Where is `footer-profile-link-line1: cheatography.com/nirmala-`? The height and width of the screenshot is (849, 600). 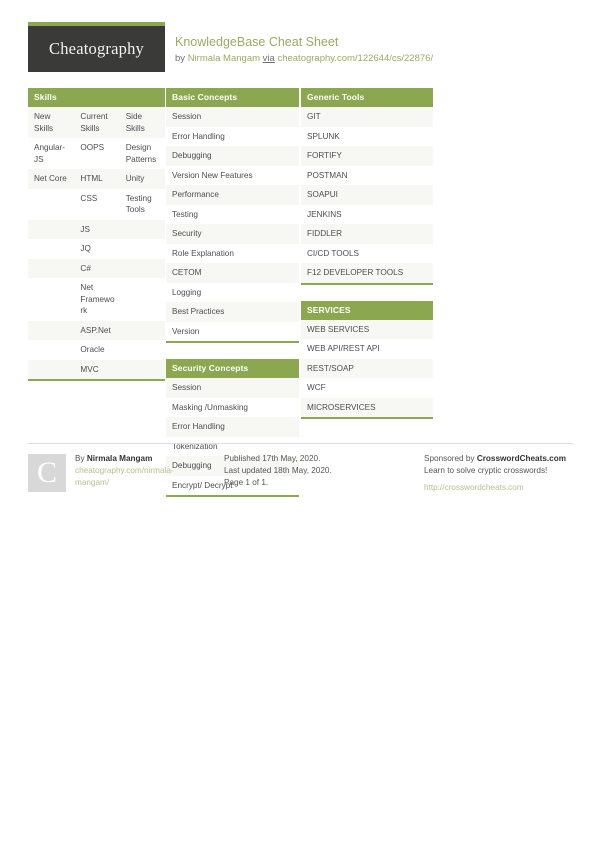
footer-profile-link-line1: cheatography.com/nirmala- is located at coordinates (145, 471).